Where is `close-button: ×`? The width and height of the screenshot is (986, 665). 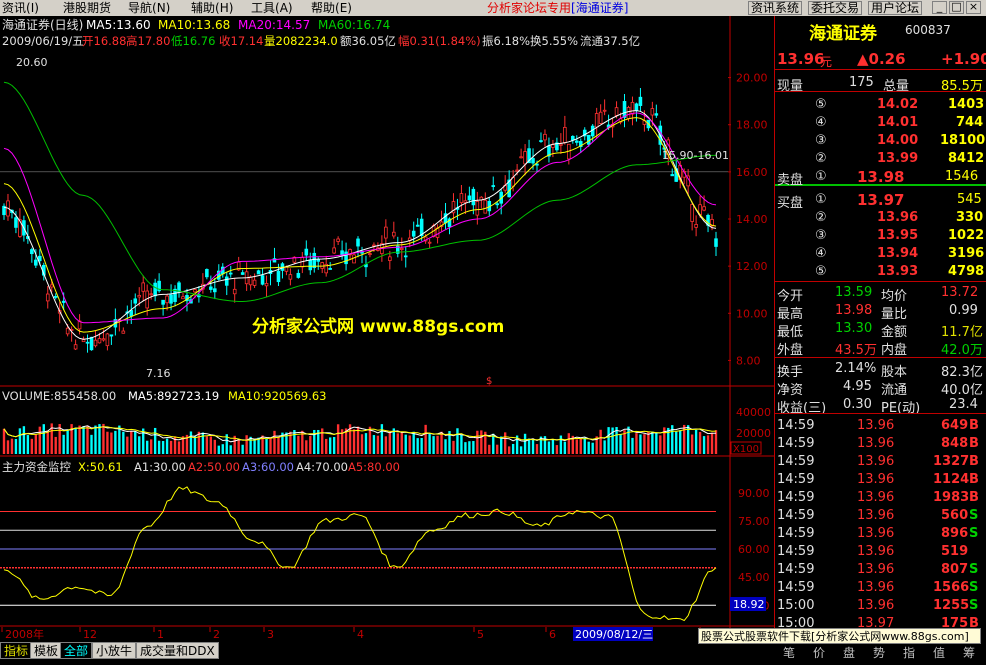 close-button: × is located at coordinates (973, 7).